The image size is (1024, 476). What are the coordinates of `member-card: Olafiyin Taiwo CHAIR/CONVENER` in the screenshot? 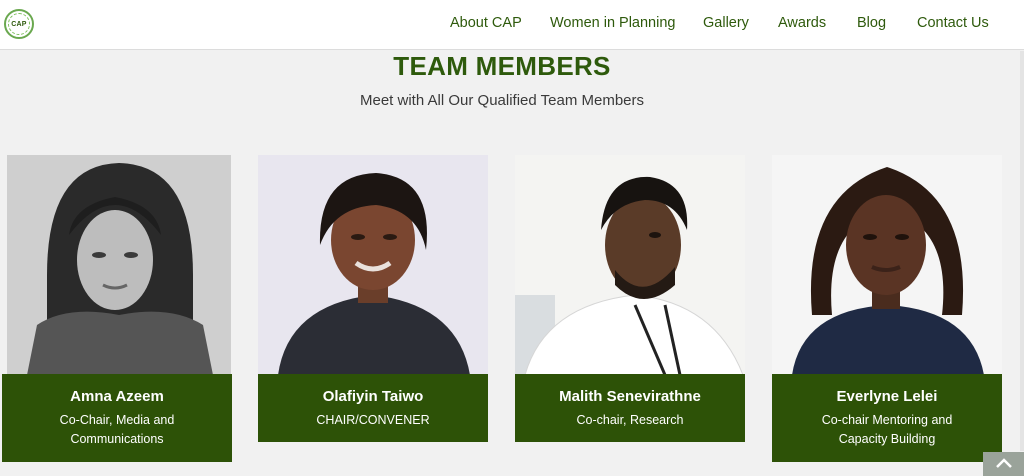 It's located at (373, 408).